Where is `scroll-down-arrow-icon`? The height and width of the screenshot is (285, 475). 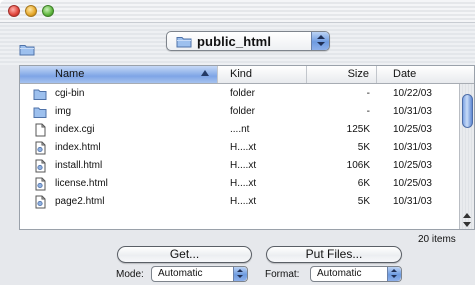 scroll-down-arrow-icon is located at coordinates (467, 224).